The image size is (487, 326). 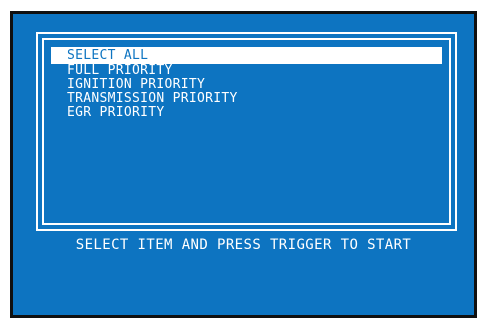 I want to click on menu-item-transmission-priority: TRANSMISSION PRIORITY, so click(x=246, y=99).